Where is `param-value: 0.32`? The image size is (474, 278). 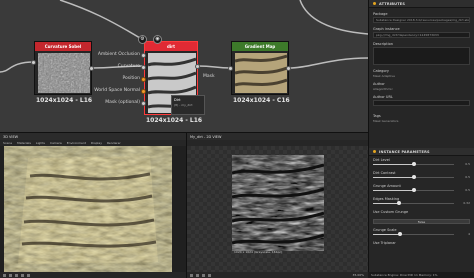 param-value: 0.32 is located at coordinates (466, 203).